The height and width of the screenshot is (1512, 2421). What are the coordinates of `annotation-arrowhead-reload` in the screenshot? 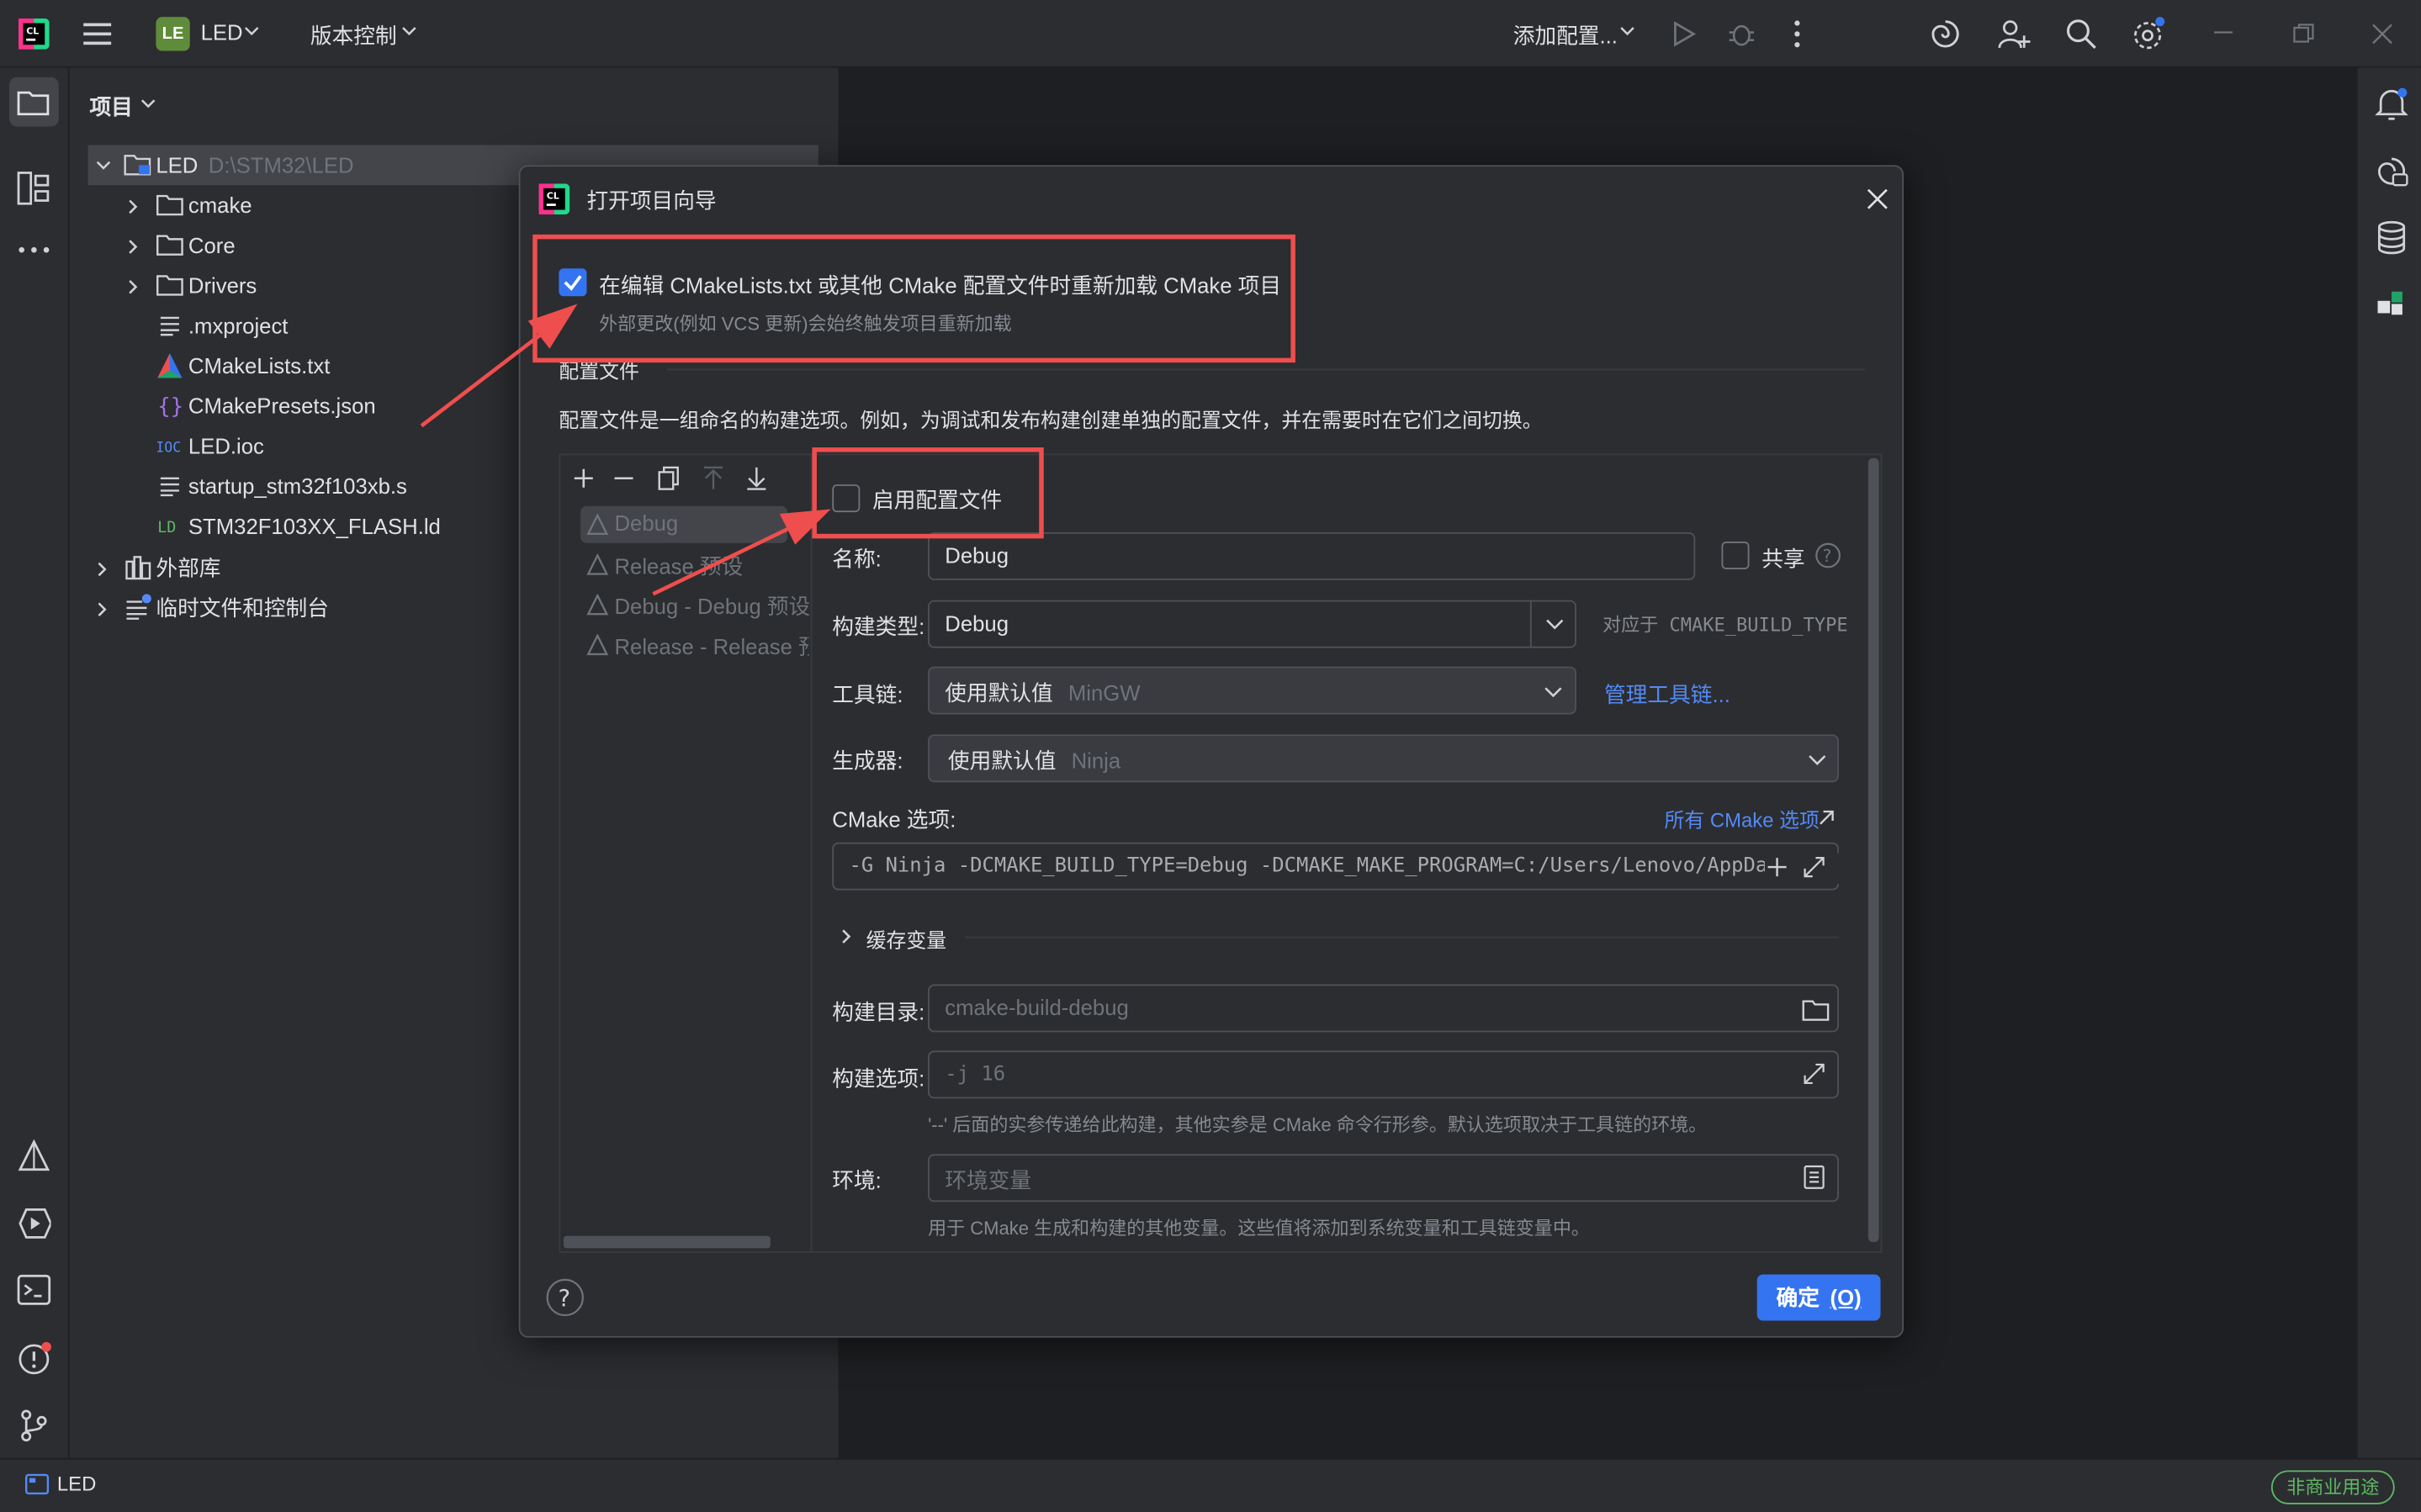 It's located at (552, 326).